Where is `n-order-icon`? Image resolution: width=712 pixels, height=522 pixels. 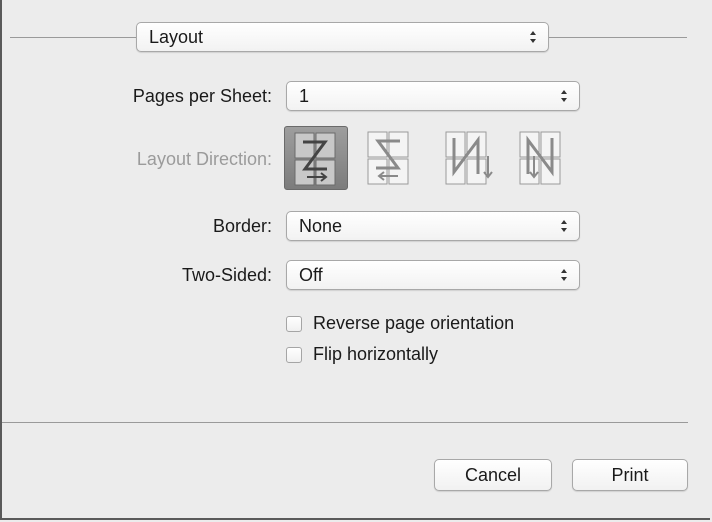
n-order-icon is located at coordinates (469, 158).